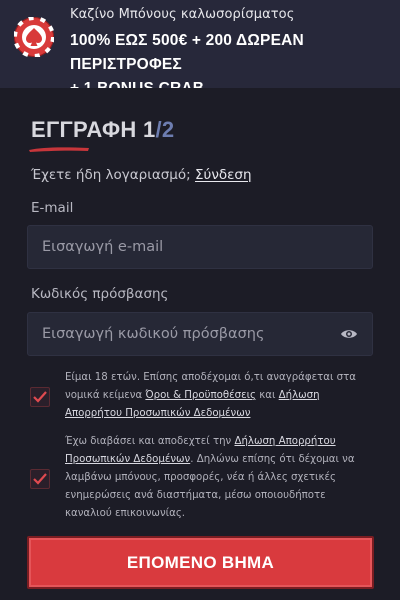  What do you see at coordinates (168, 129) in the screenshot?
I see `step-total: 2` at bounding box center [168, 129].